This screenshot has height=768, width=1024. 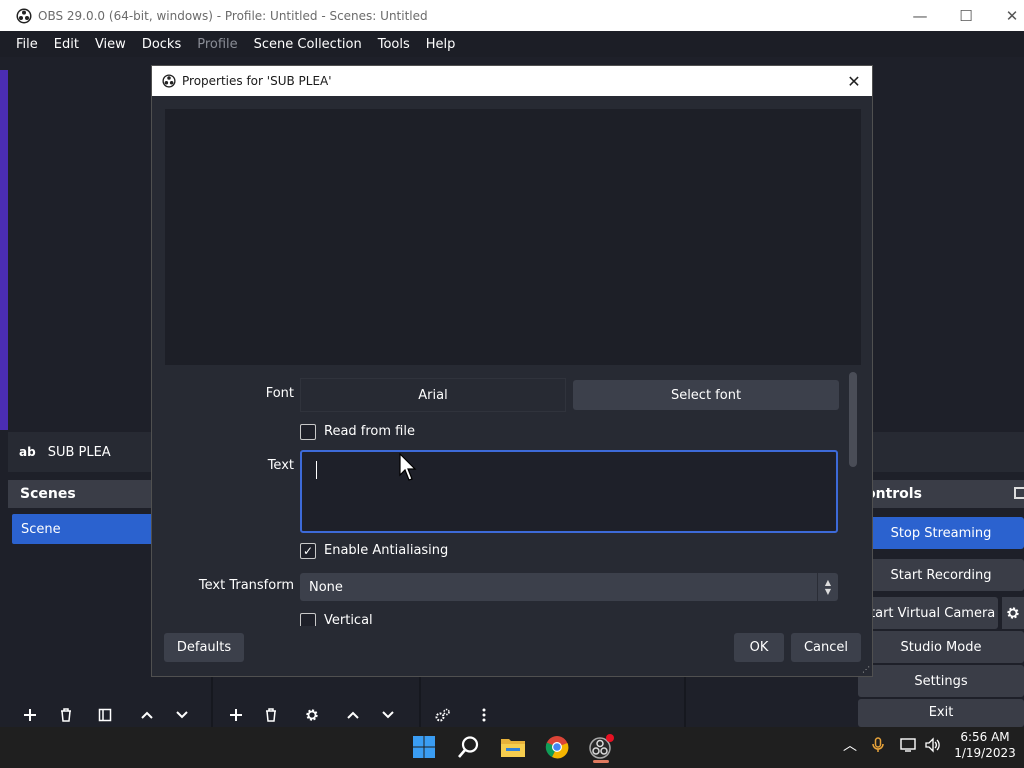 What do you see at coordinates (27, 452) in the screenshot?
I see `text-source-icon: ab` at bounding box center [27, 452].